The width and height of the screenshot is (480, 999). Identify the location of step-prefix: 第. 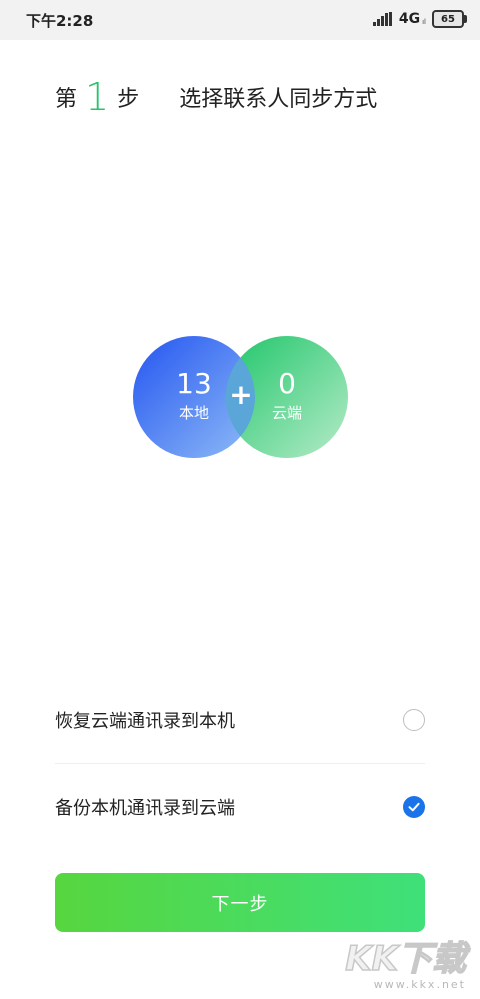
(66, 99).